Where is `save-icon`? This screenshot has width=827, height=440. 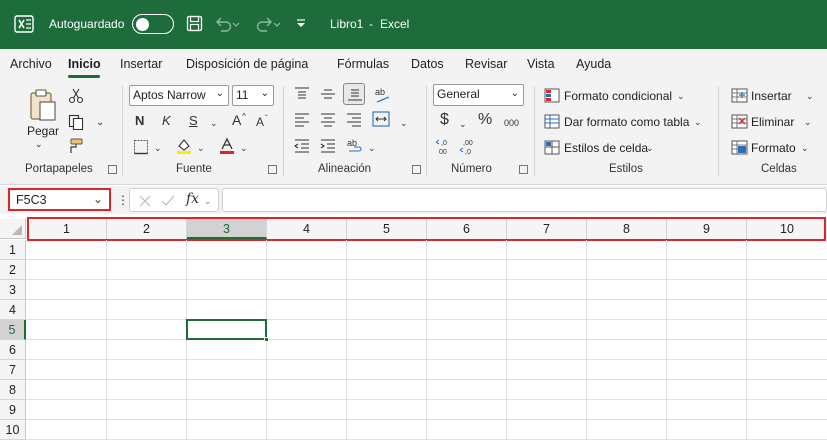
save-icon is located at coordinates (194, 23).